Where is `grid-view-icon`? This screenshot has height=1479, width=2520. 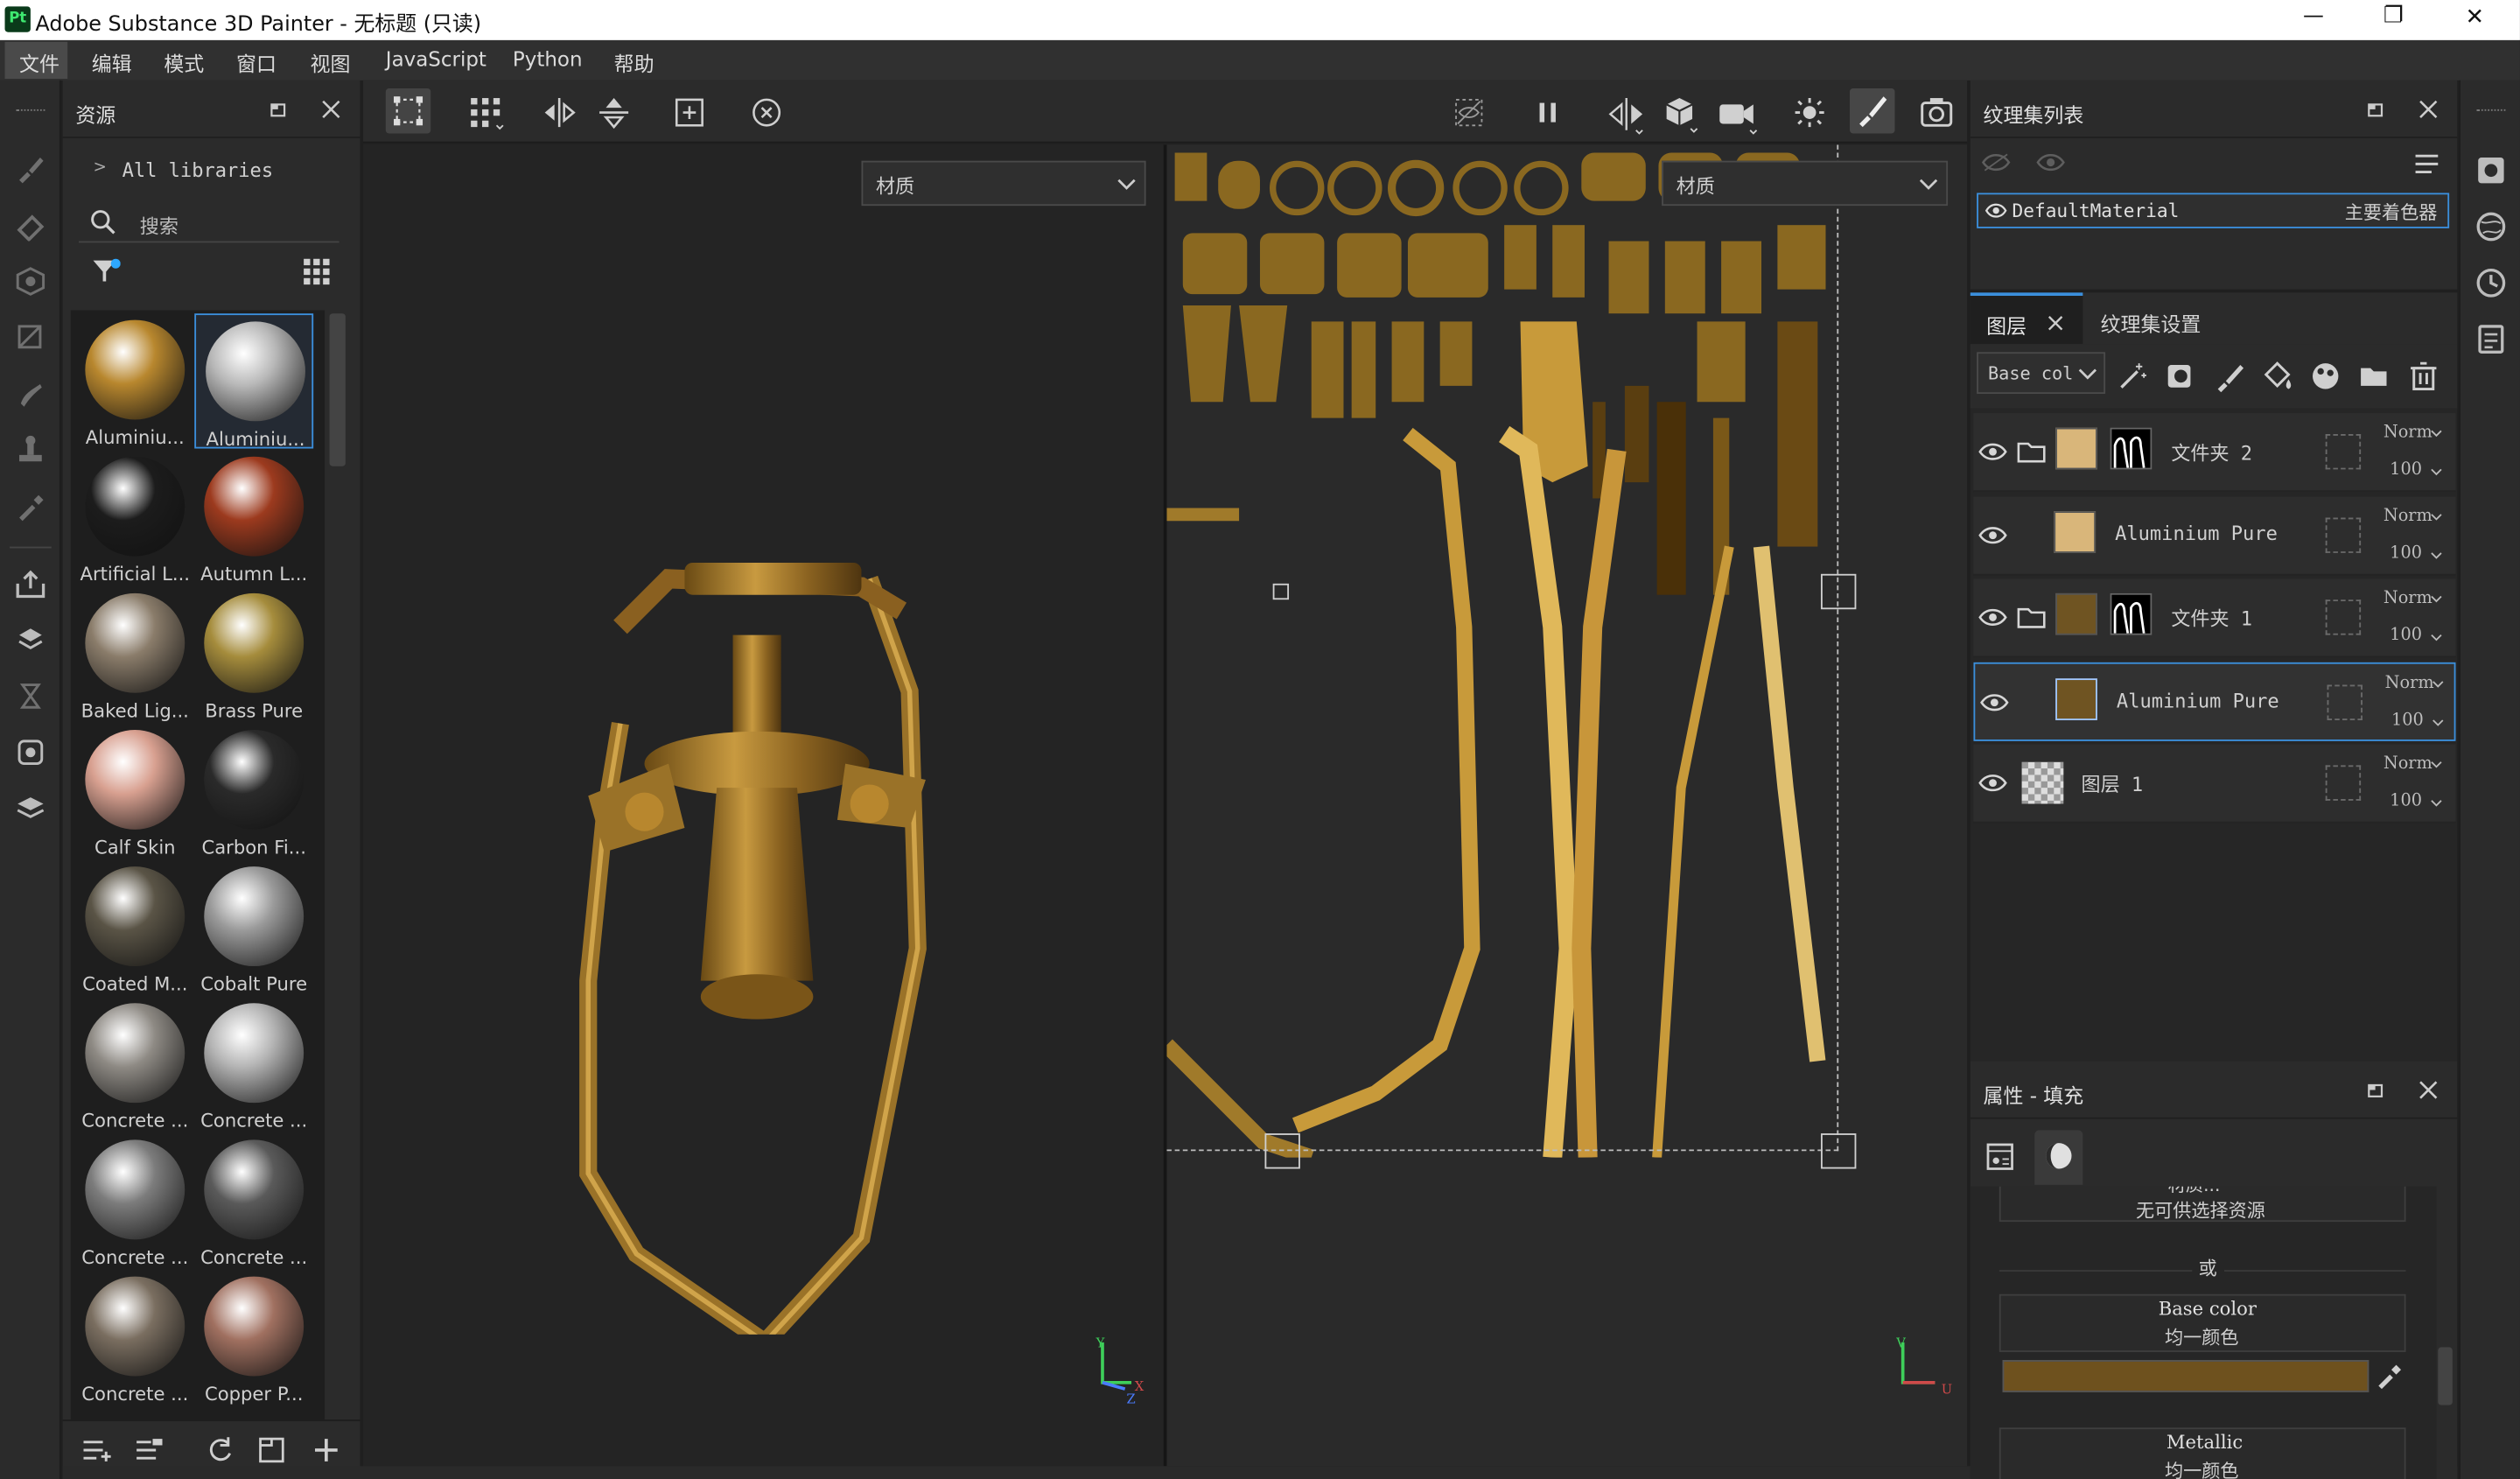
grid-view-icon is located at coordinates (316, 271).